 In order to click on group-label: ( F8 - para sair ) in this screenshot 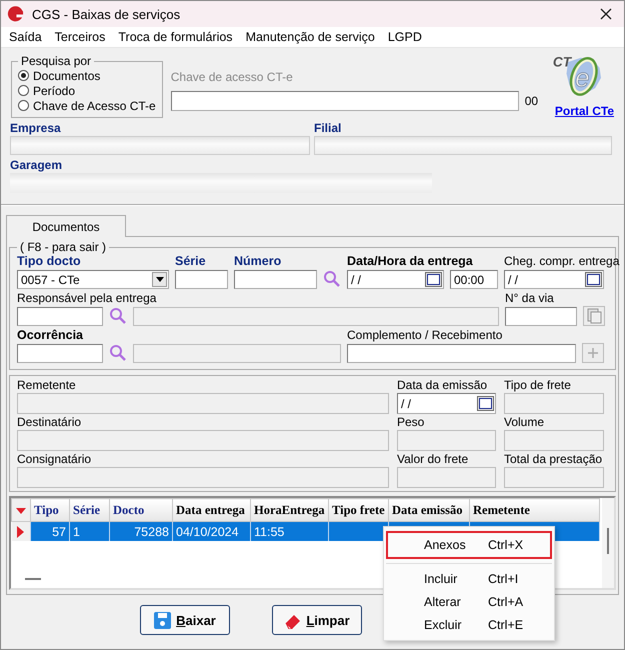, I will do `click(63, 247)`.